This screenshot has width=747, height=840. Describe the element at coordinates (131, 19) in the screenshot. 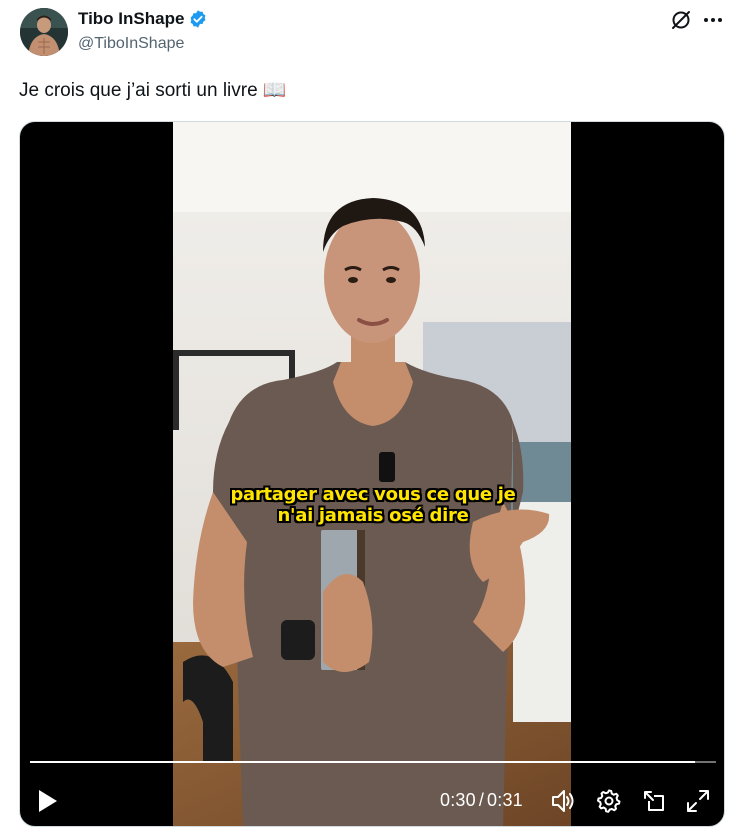

I see `author-name: Tibo InShape` at that location.